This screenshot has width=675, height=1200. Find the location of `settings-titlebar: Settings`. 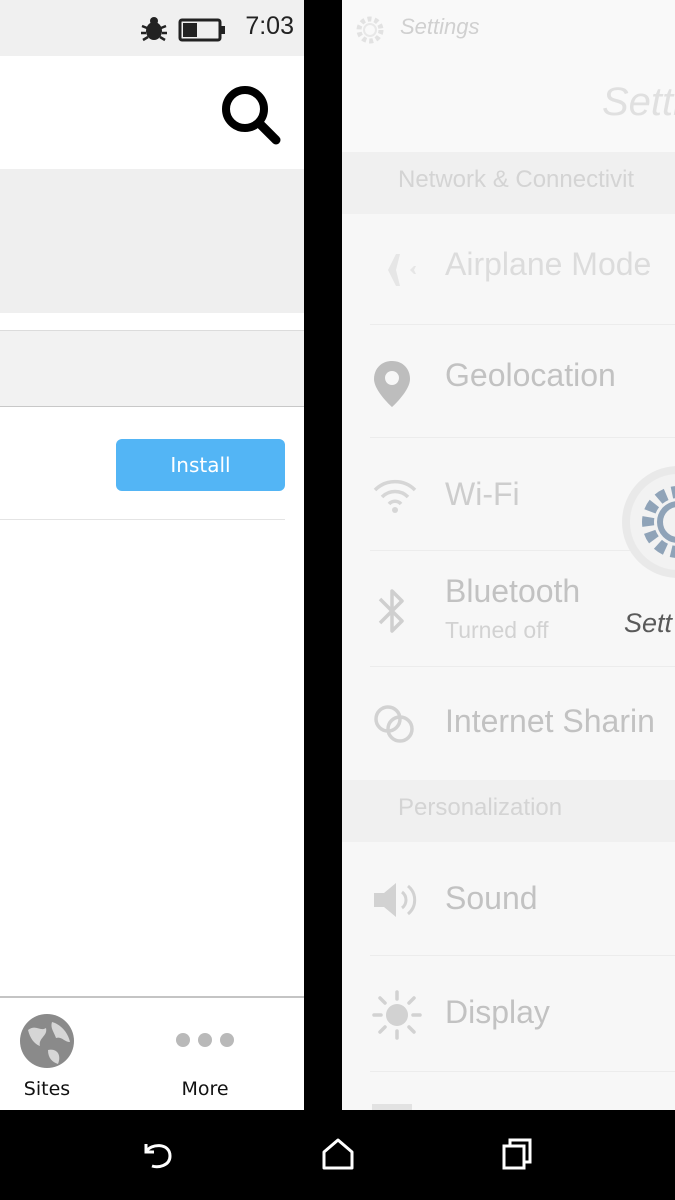

settings-titlebar: Settings is located at coordinates (508, 28).